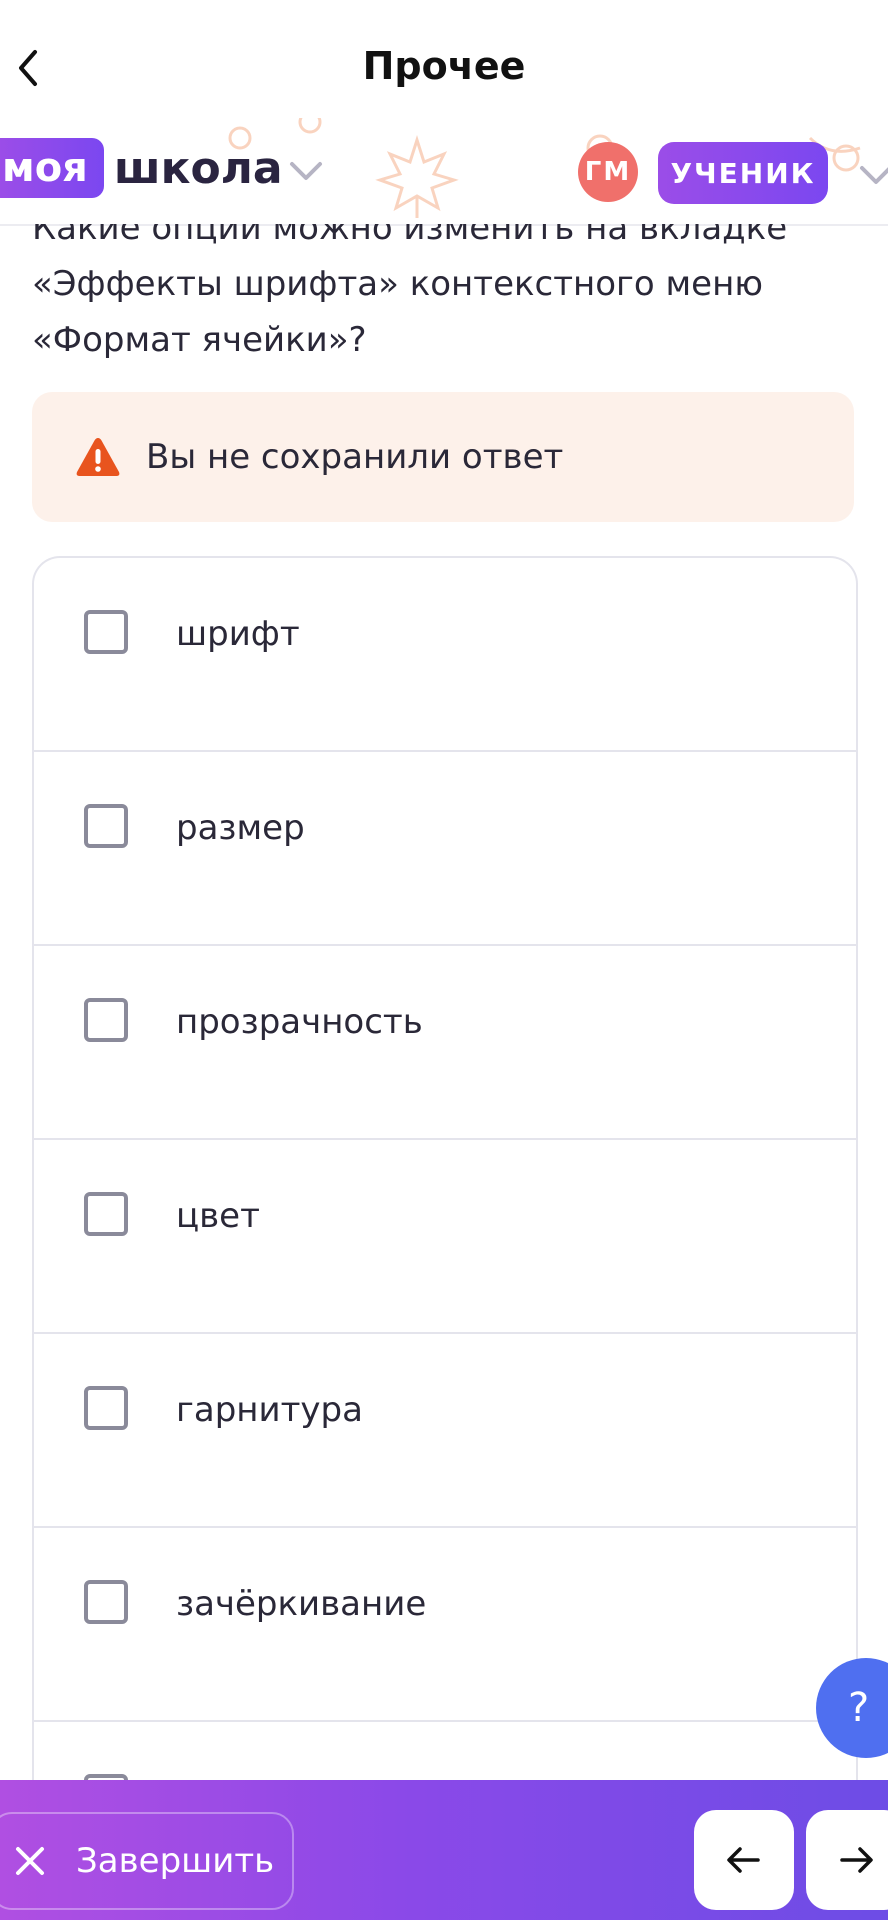  I want to click on school-logo: моя школа, so click(141, 168).